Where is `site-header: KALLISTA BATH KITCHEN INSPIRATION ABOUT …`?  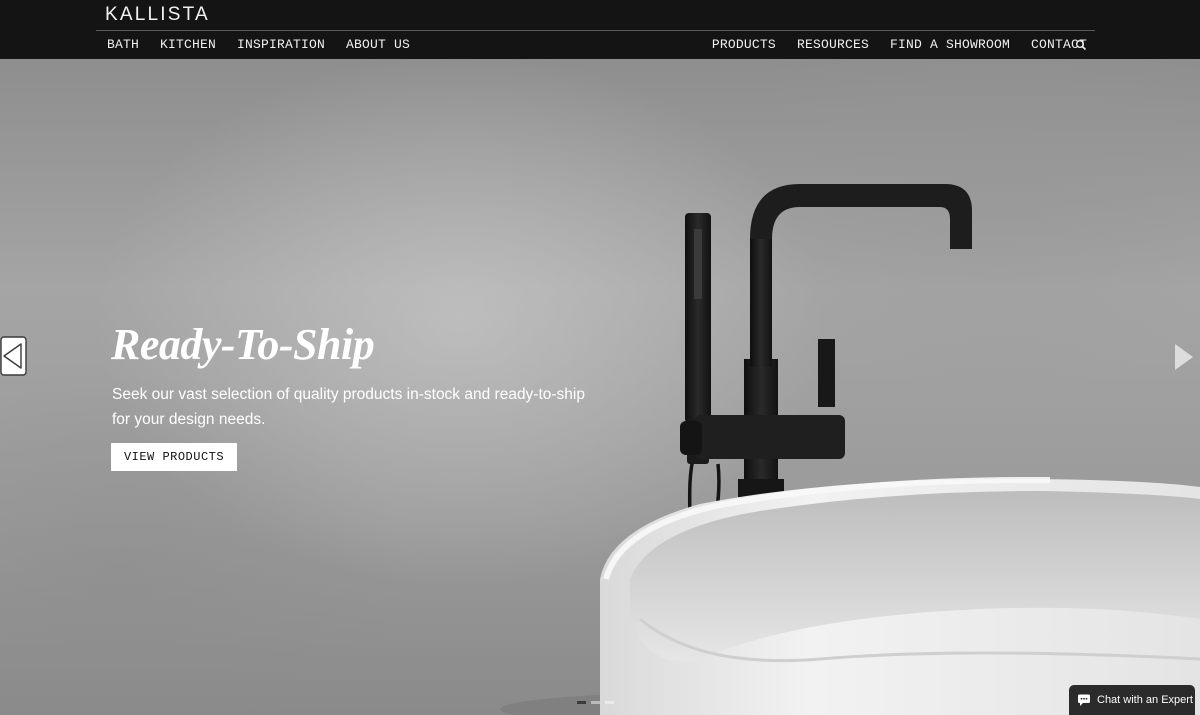
site-header: KALLISTA BATH KITCHEN INSPIRATION ABOUT … is located at coordinates (600, 29).